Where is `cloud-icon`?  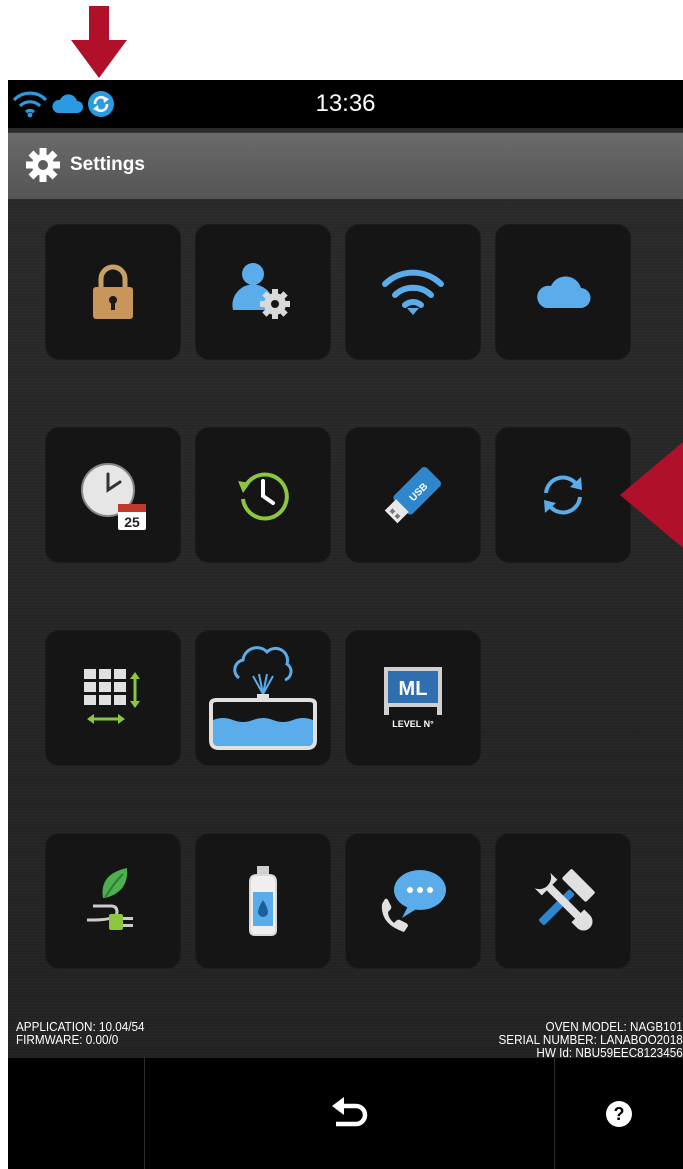
cloud-icon is located at coordinates (564, 292).